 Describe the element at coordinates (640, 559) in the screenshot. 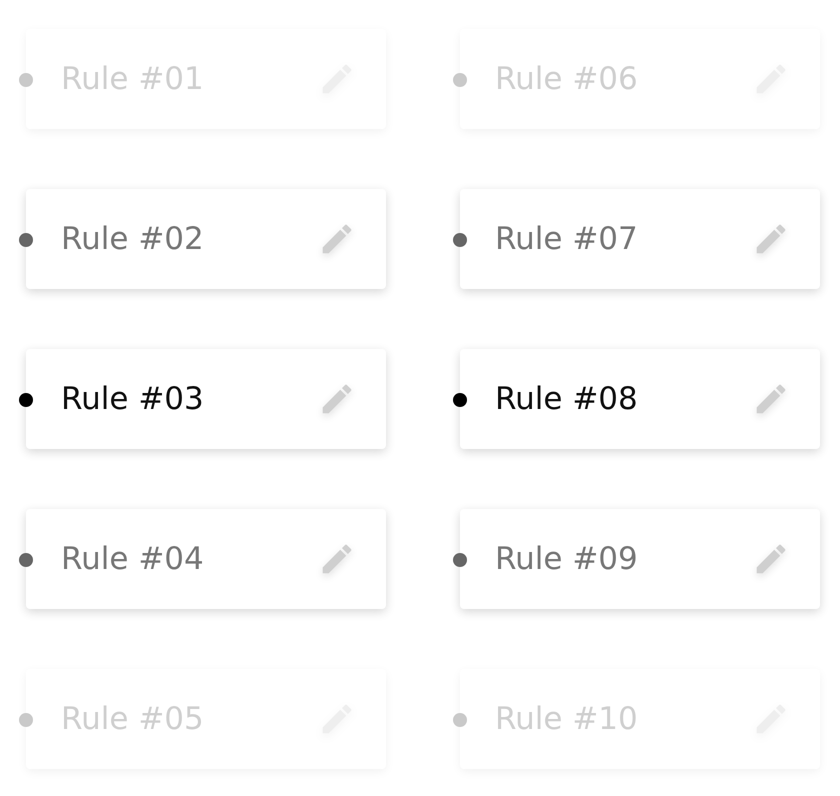

I see `rule-card: Rule #09` at that location.